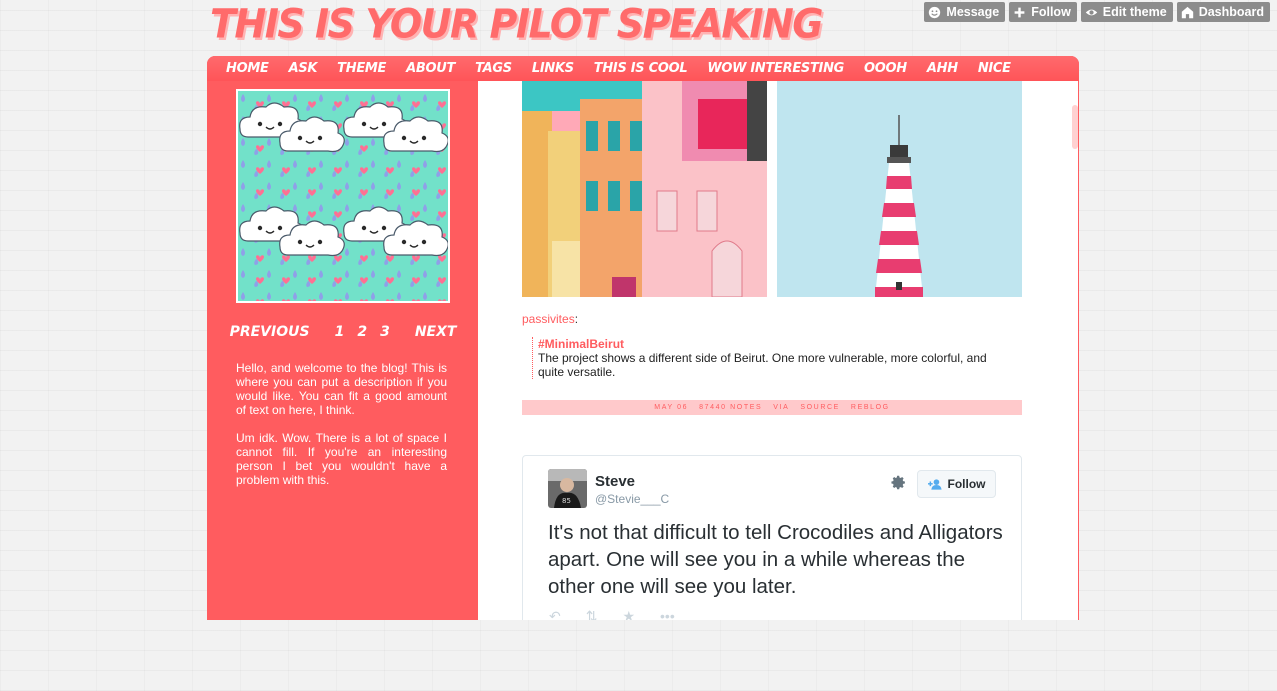 This screenshot has height=691, width=1277. Describe the element at coordinates (1187, 12) in the screenshot. I see `house-icon` at that location.